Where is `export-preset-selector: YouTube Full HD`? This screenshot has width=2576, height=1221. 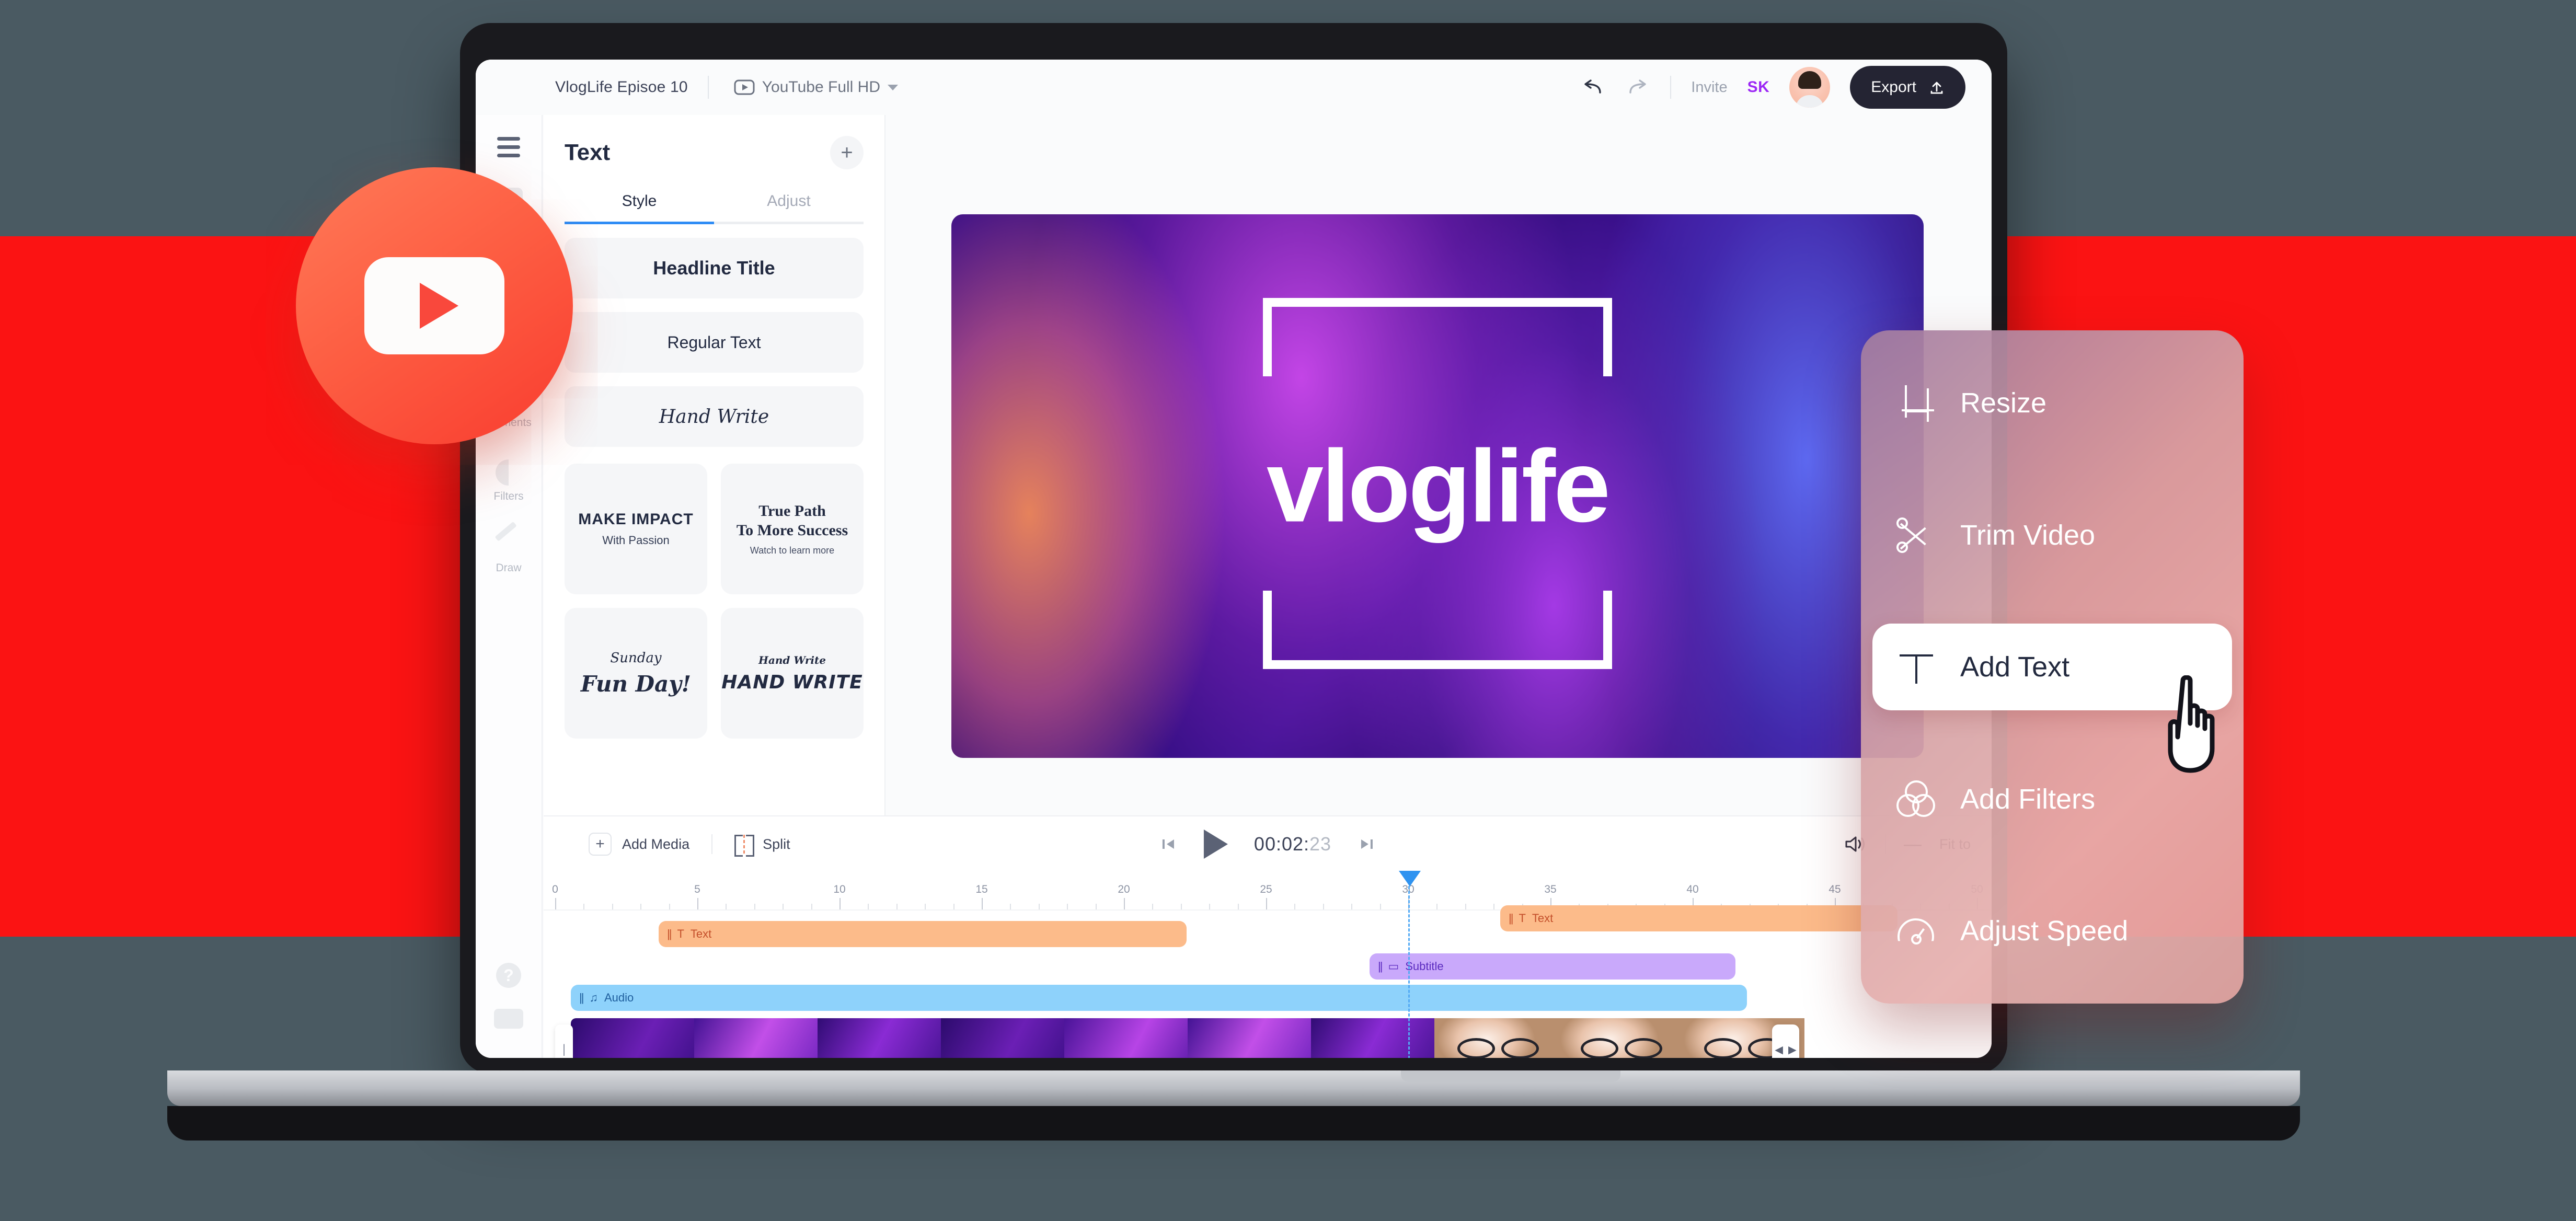 export-preset-selector: YouTube Full HD is located at coordinates (816, 87).